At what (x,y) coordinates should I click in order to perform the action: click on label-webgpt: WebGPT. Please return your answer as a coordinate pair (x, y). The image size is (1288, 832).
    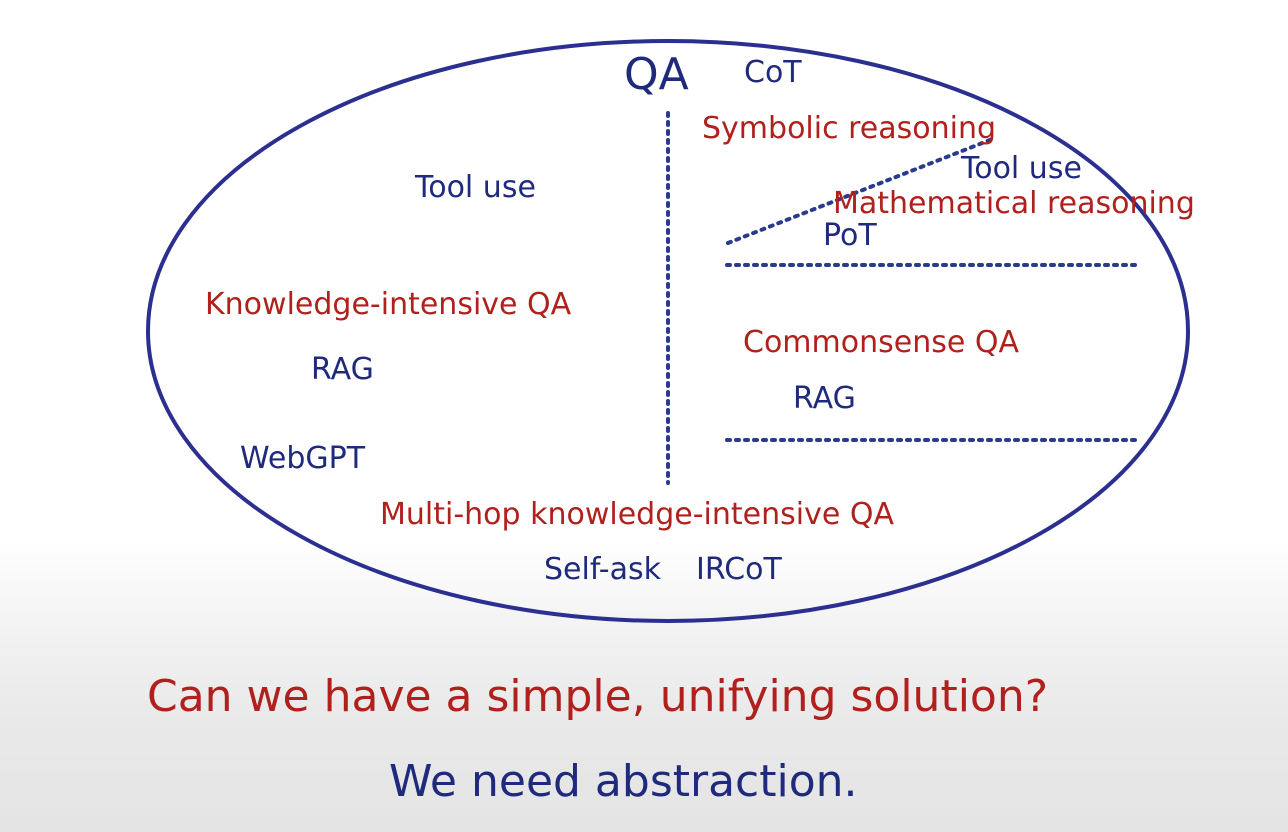
    Looking at the image, I should click on (303, 458).